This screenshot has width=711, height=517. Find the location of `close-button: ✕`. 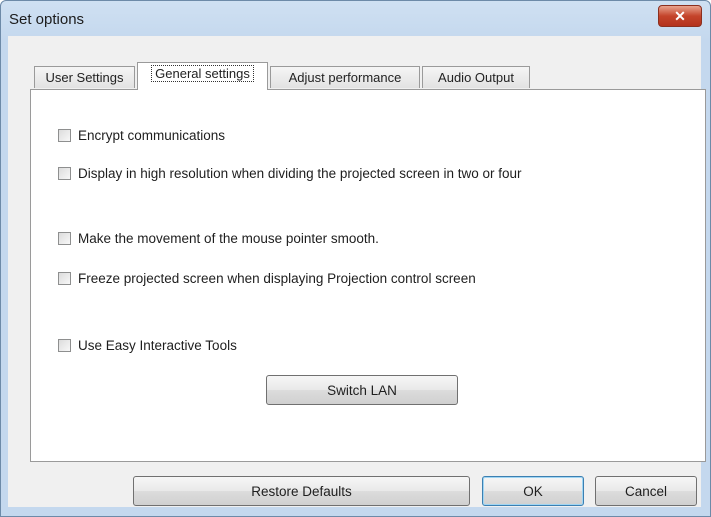

close-button: ✕ is located at coordinates (680, 16).